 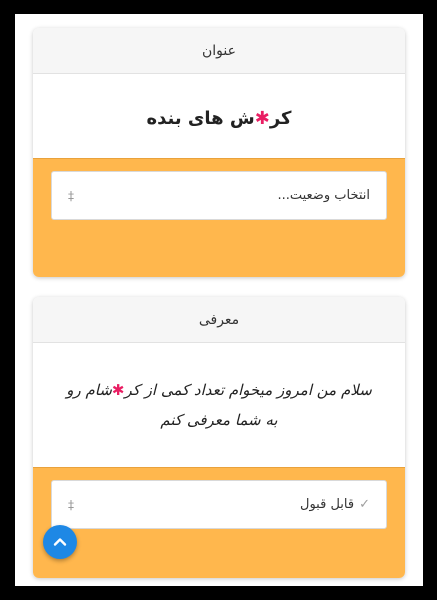 What do you see at coordinates (222, 504) in the screenshot?
I see `status-select-value: ✓ قابل قبول` at bounding box center [222, 504].